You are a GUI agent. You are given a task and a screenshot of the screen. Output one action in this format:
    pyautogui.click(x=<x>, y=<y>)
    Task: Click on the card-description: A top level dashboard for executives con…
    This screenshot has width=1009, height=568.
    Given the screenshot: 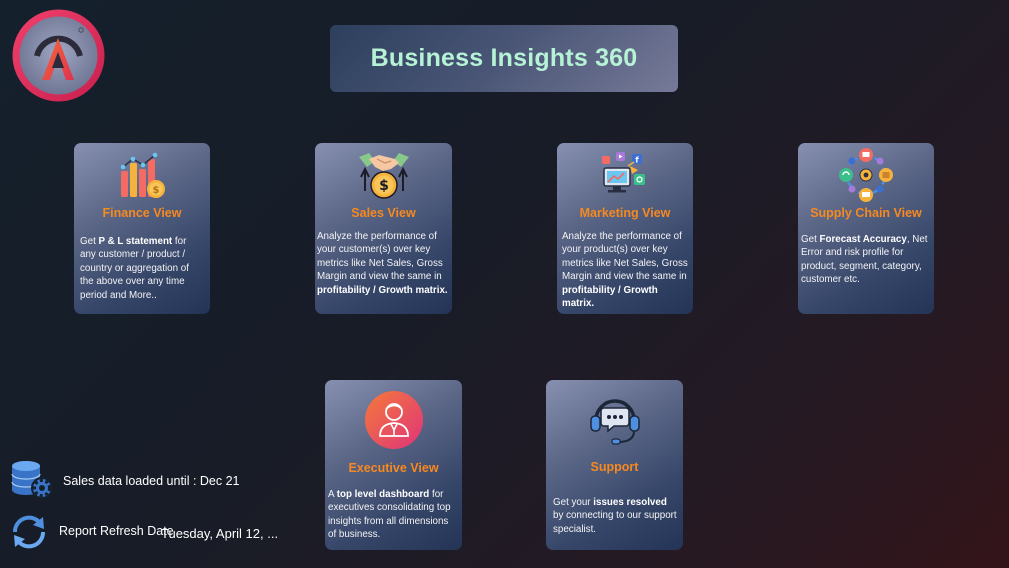 What is the action you would take?
    pyautogui.click(x=389, y=515)
    